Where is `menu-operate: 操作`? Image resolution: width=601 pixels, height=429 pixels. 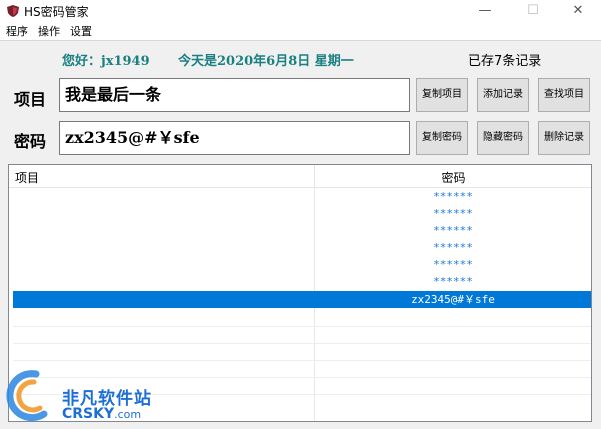 menu-operate: 操作 is located at coordinates (49, 31).